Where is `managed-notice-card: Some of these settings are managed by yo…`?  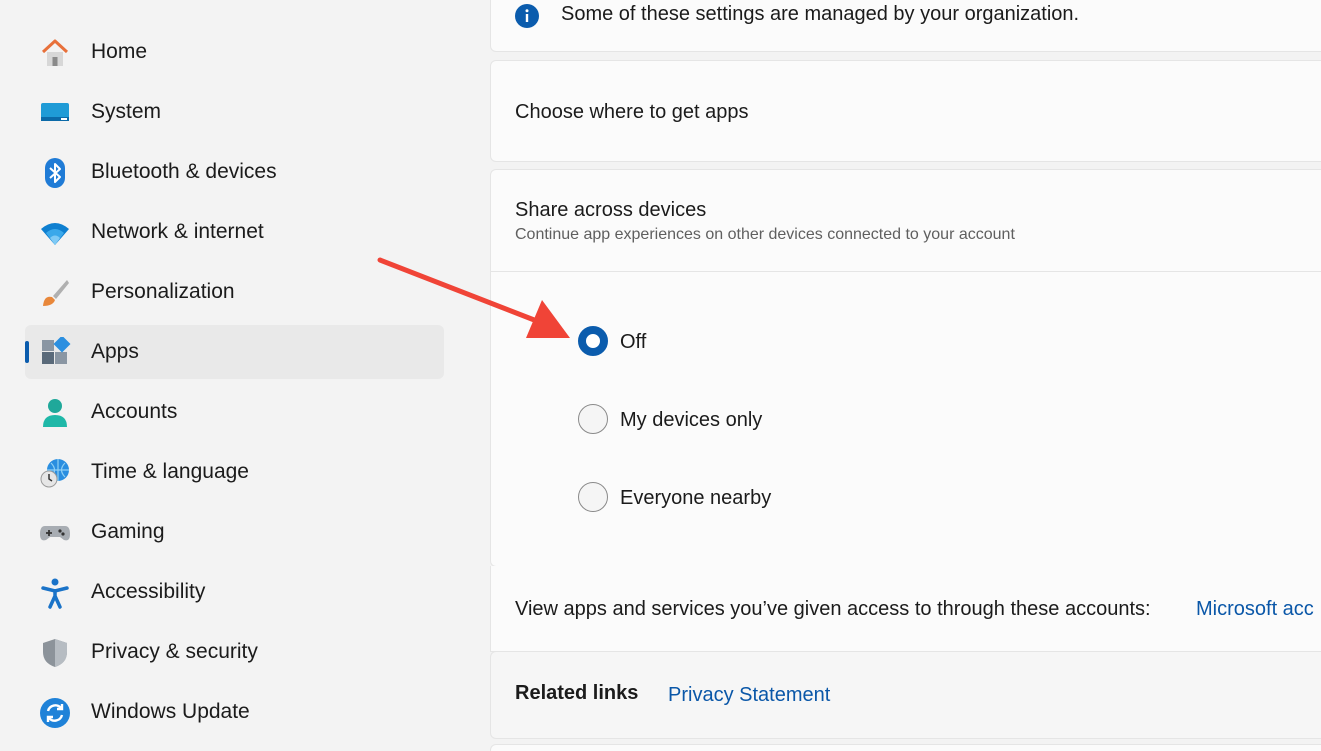 managed-notice-card: Some of these settings are managed by yo… is located at coordinates (905, 26).